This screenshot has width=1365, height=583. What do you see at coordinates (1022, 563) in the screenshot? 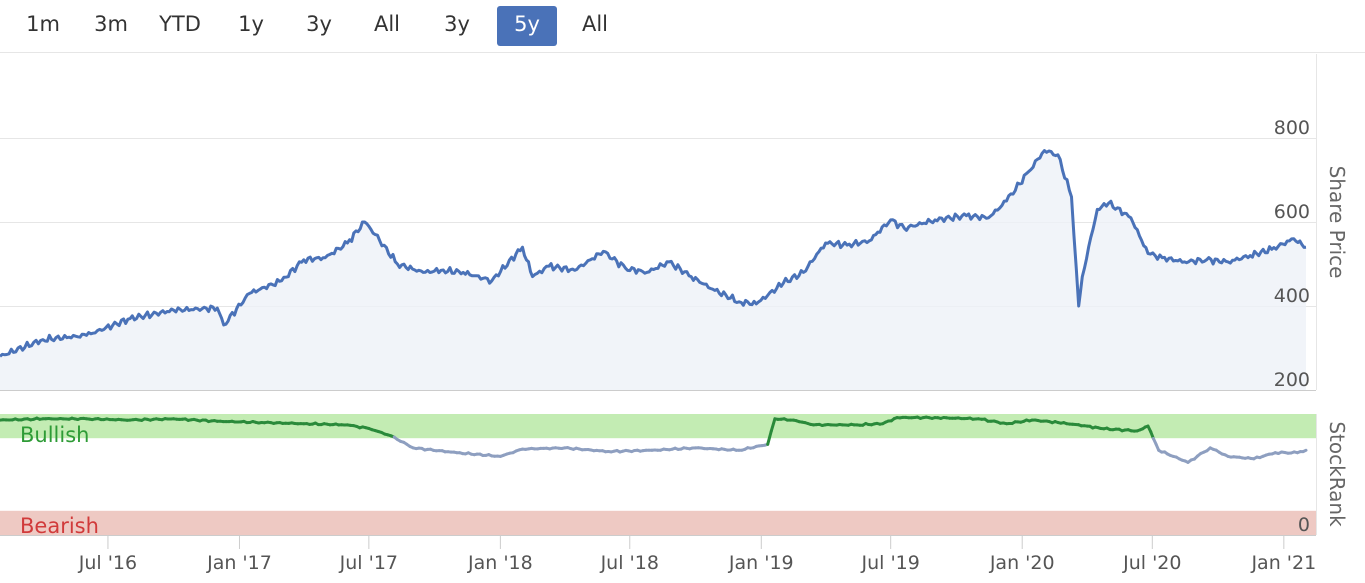
I see `x-tick-label: Jan '20` at bounding box center [1022, 563].